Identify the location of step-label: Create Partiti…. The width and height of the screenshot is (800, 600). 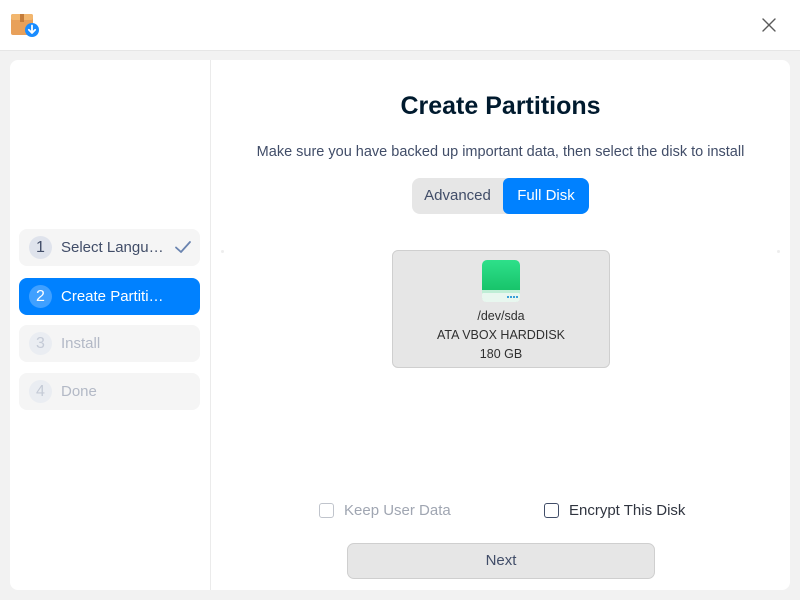
(112, 296).